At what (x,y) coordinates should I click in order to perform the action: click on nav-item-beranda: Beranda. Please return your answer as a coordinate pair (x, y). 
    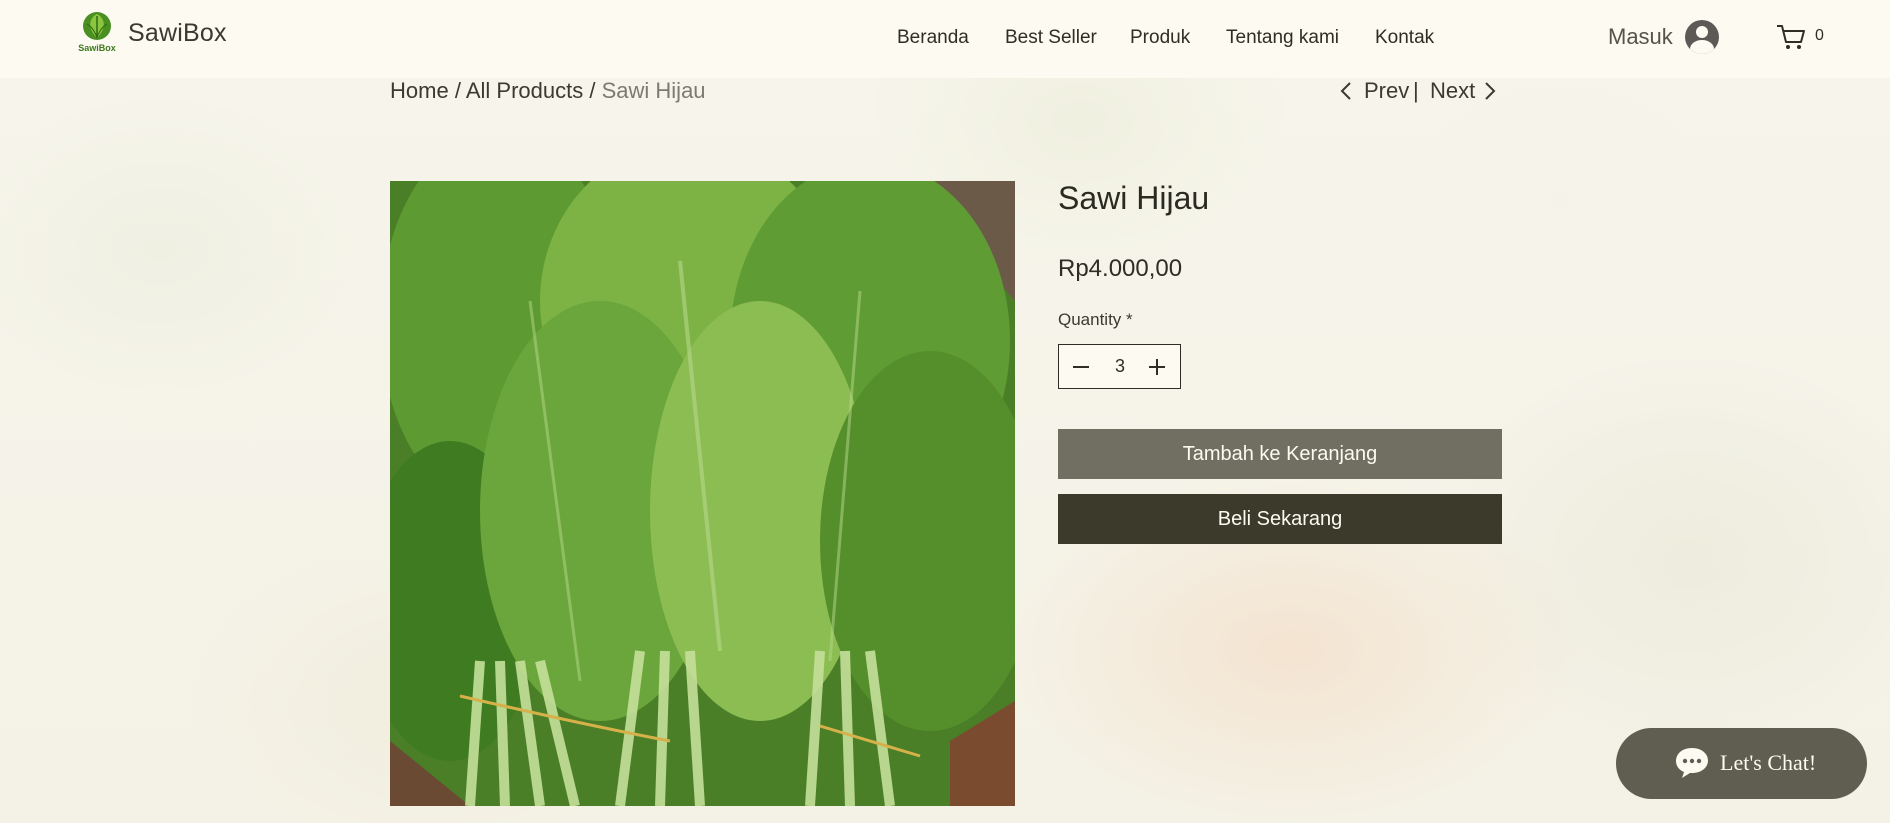
    Looking at the image, I should click on (933, 38).